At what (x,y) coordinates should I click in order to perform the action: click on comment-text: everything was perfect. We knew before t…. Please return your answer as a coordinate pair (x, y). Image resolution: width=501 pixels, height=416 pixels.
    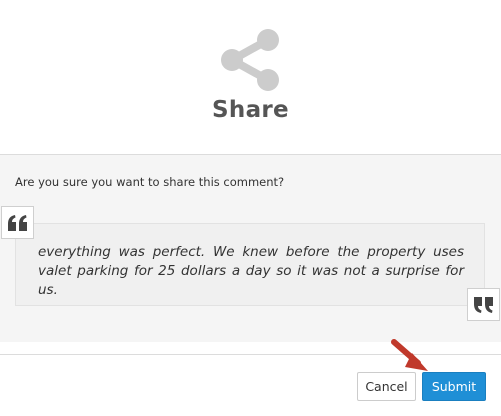
    Looking at the image, I should click on (251, 271).